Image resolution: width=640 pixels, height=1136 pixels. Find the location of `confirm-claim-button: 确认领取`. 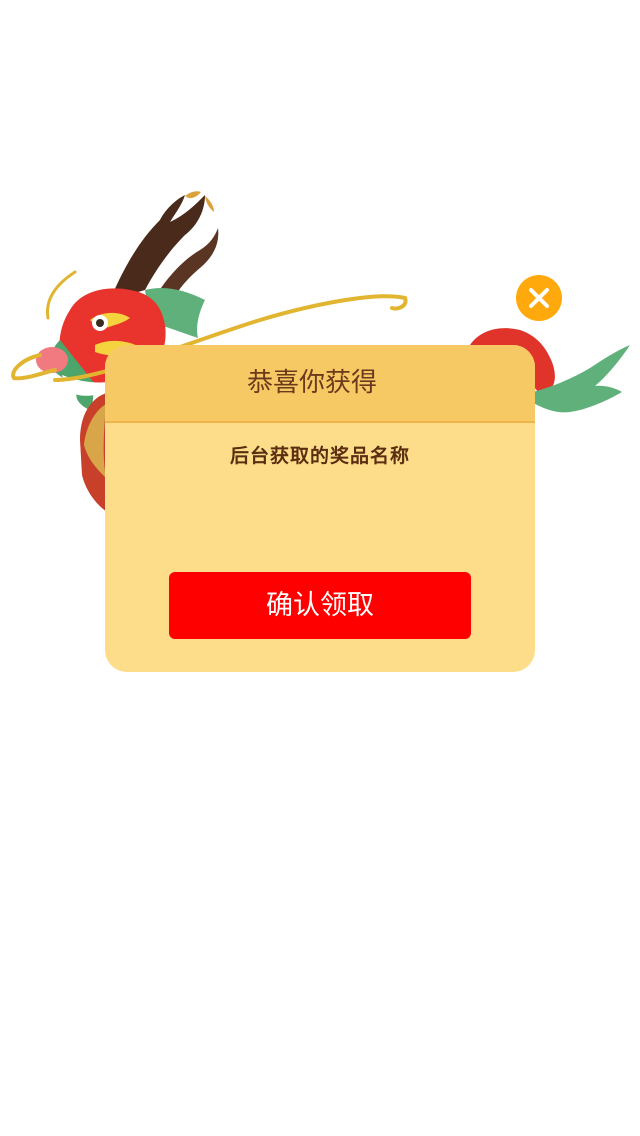

confirm-claim-button: 确认领取 is located at coordinates (320, 605).